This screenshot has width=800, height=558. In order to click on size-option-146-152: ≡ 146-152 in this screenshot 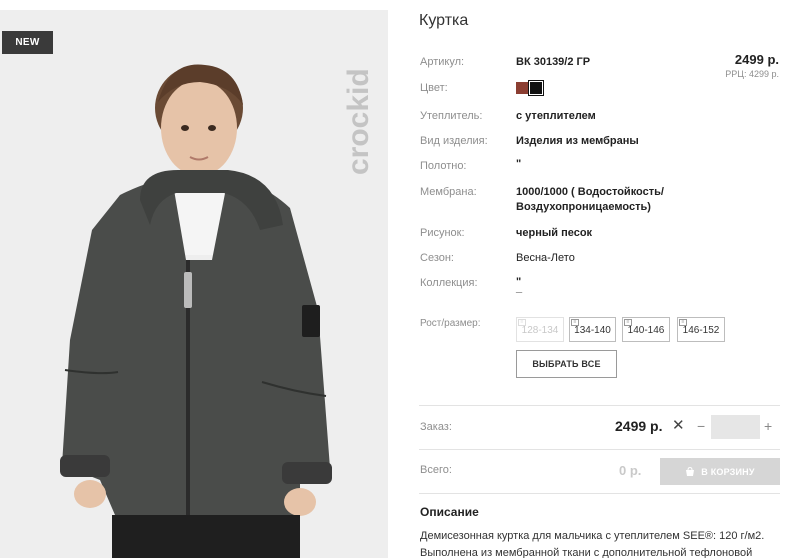, I will do `click(701, 329)`.